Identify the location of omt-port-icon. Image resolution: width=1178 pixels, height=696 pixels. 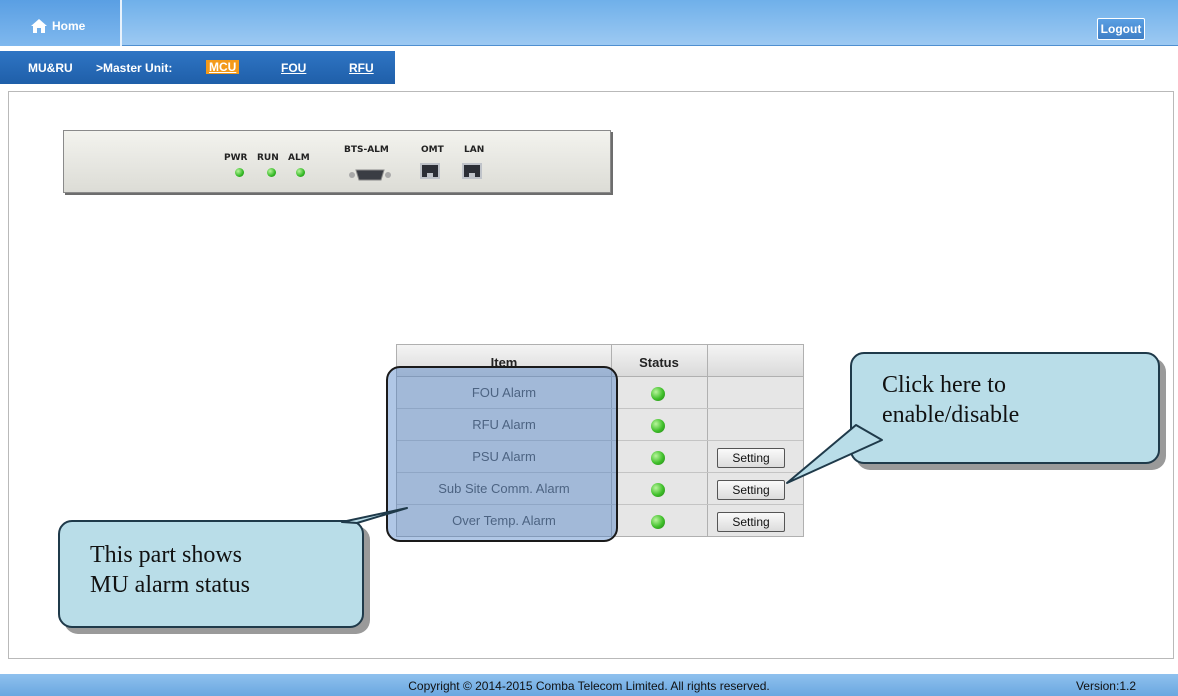
(430, 171).